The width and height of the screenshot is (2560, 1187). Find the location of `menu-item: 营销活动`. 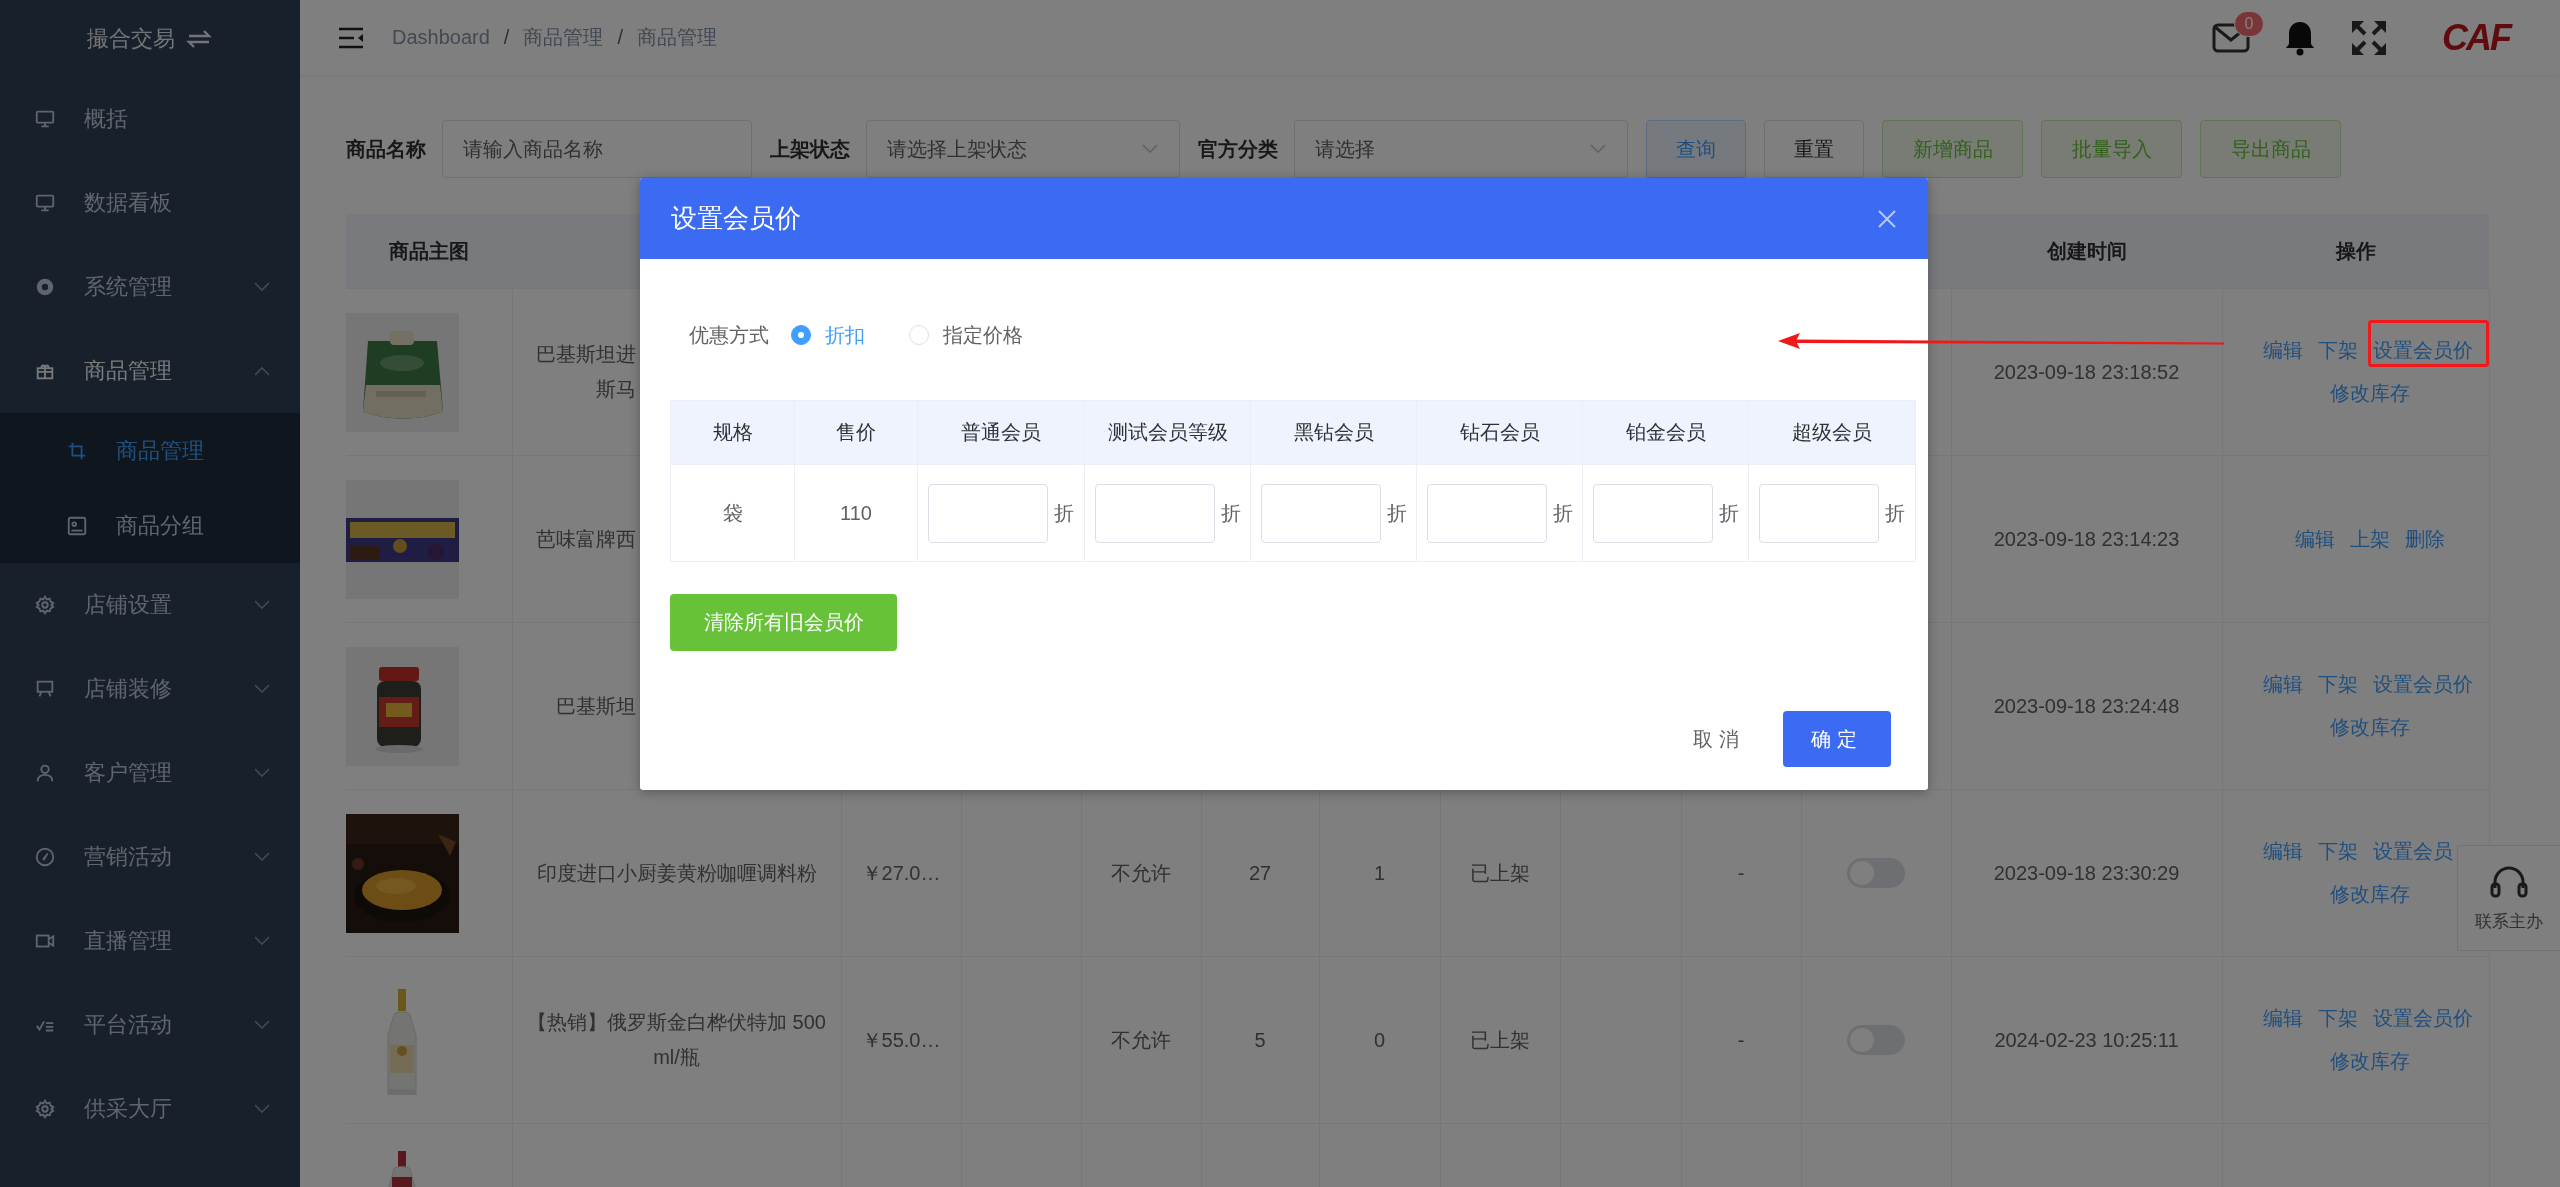

menu-item: 营销活动 is located at coordinates (150, 857).